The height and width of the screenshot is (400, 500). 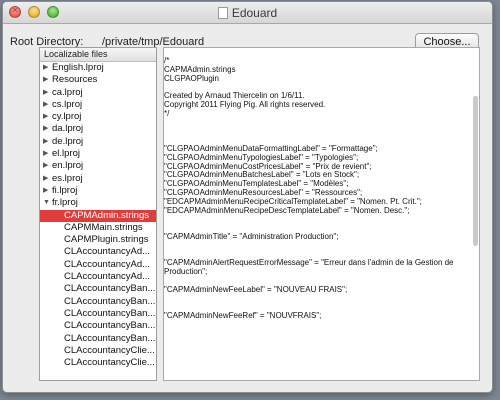 What do you see at coordinates (98, 55) in the screenshot?
I see `sidebar-header: Localizable files` at bounding box center [98, 55].